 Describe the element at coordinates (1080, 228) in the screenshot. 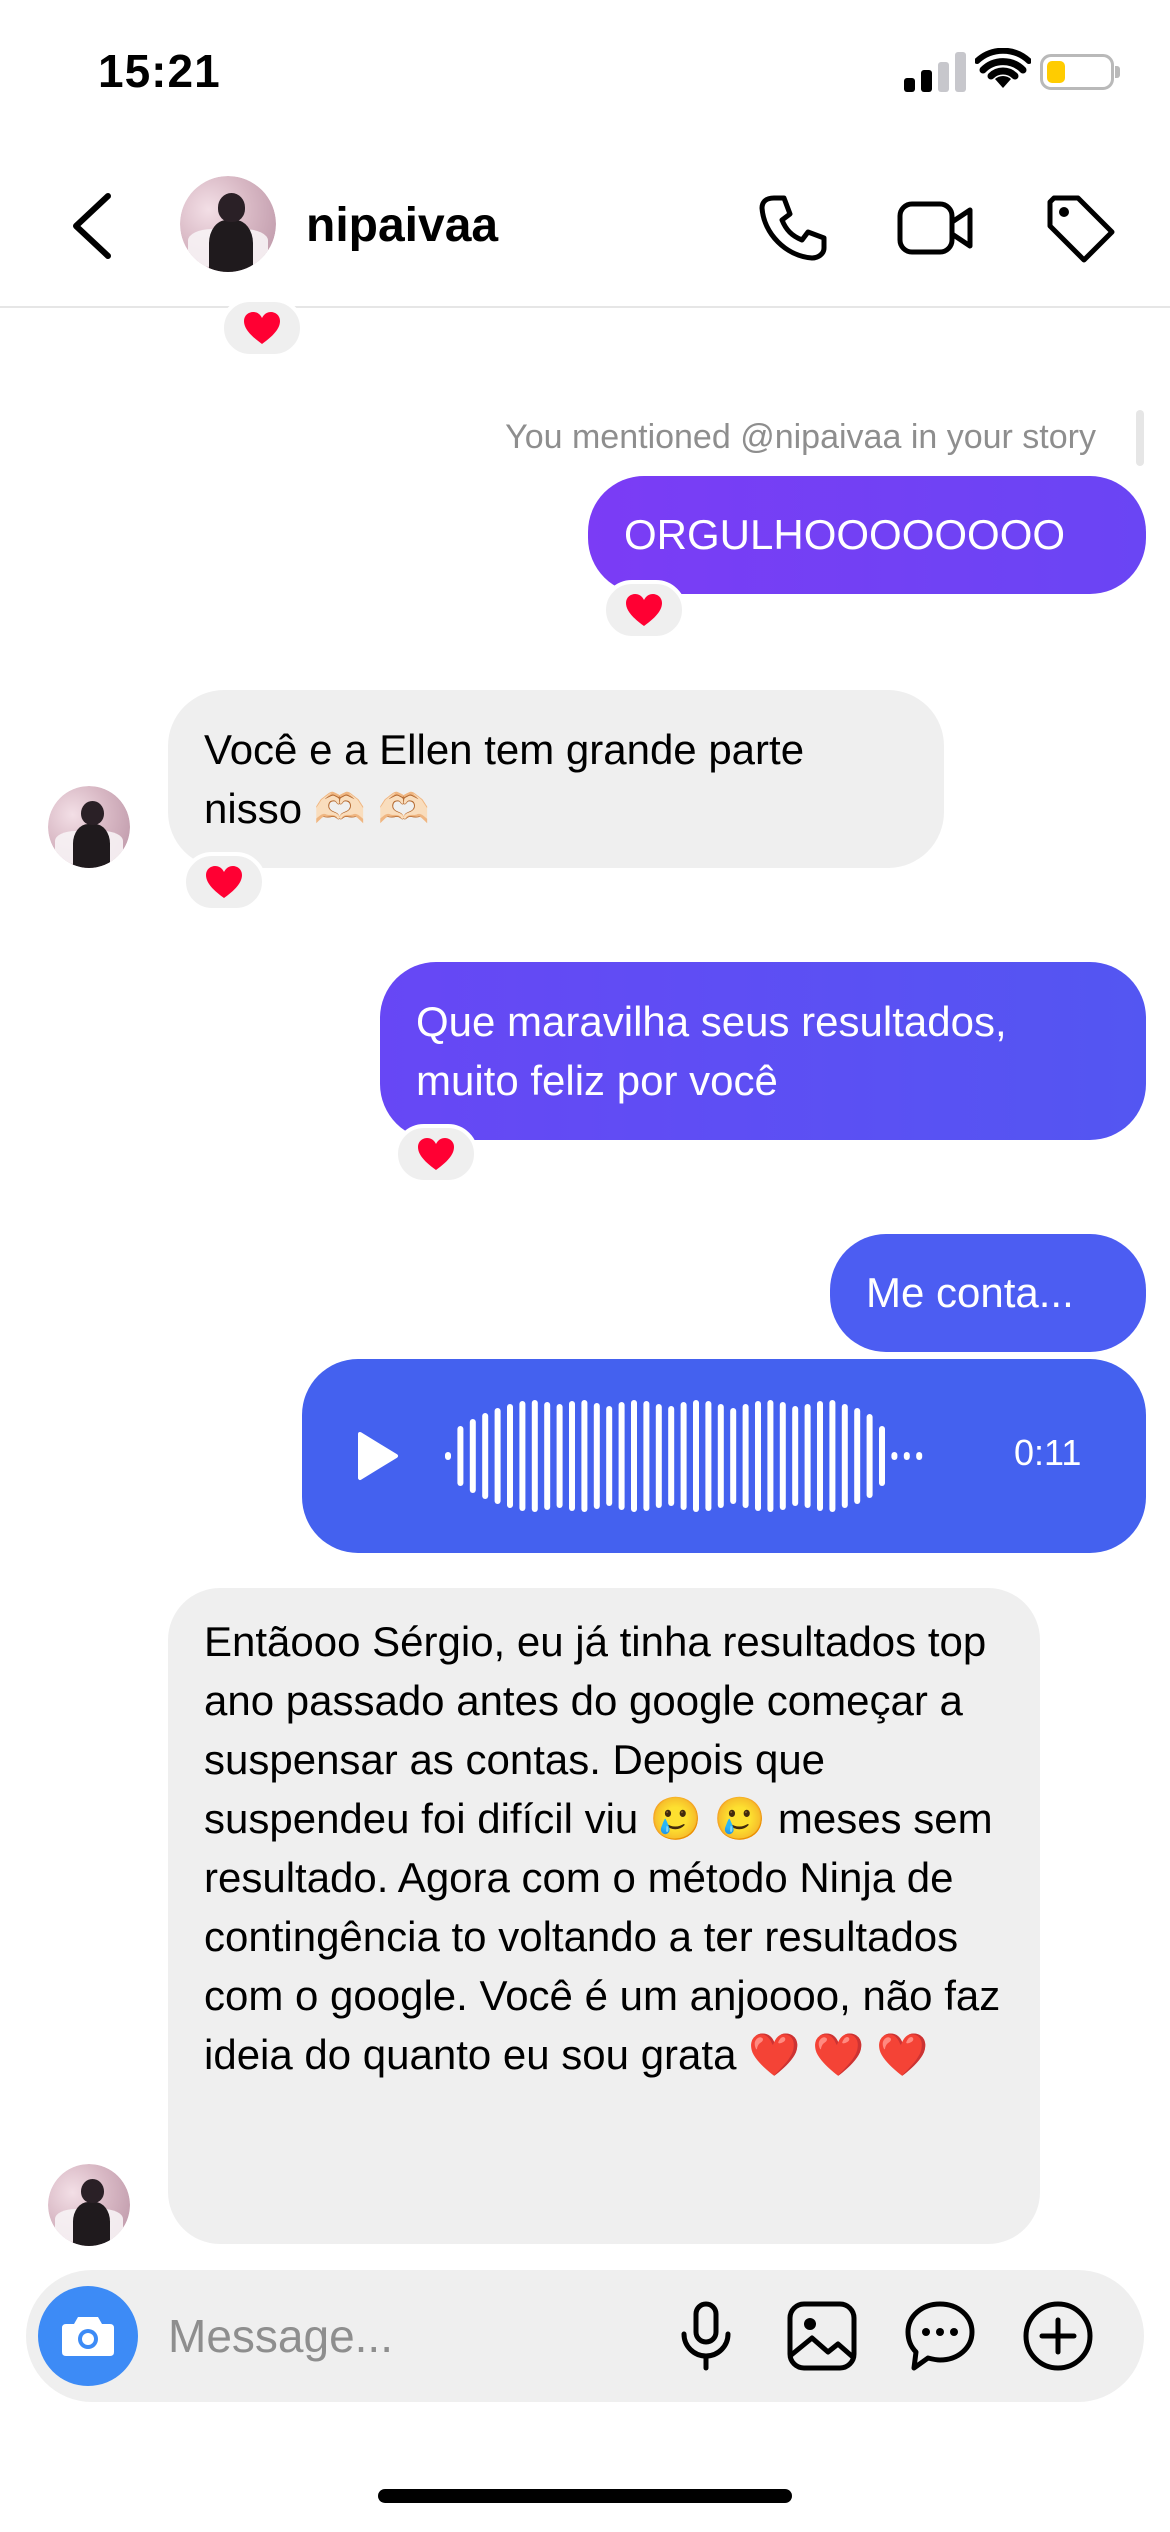

I see `tag-icon` at that location.